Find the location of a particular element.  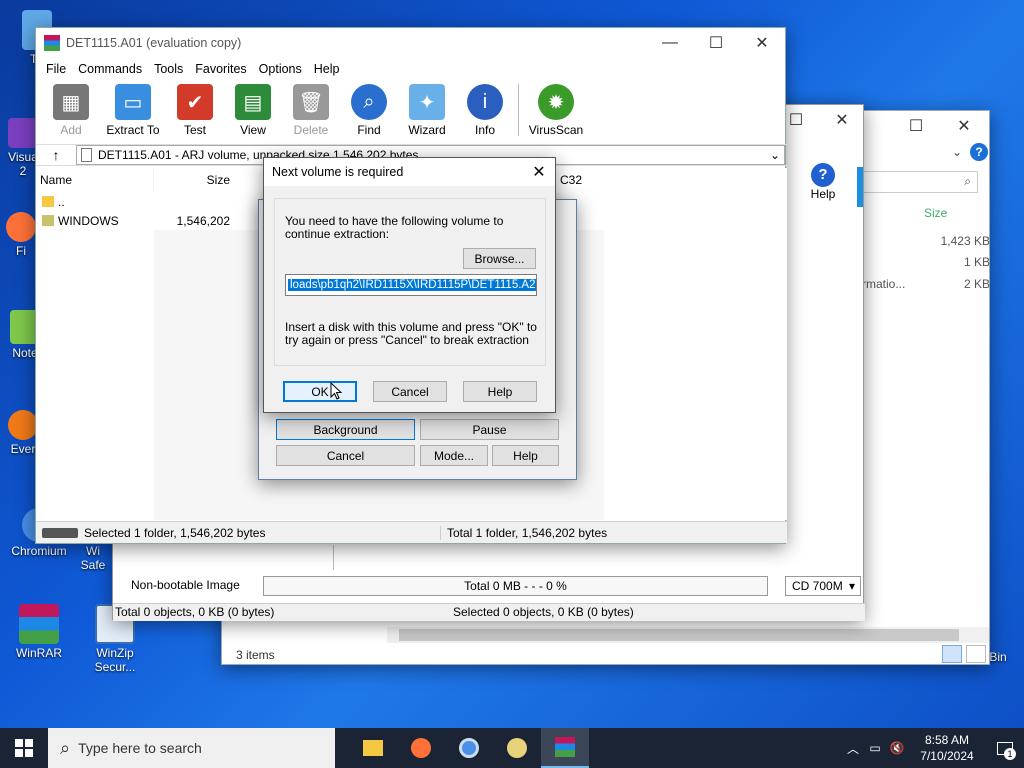

clock: 8:58 AM 7/10/2024 is located at coordinates (947, 748).